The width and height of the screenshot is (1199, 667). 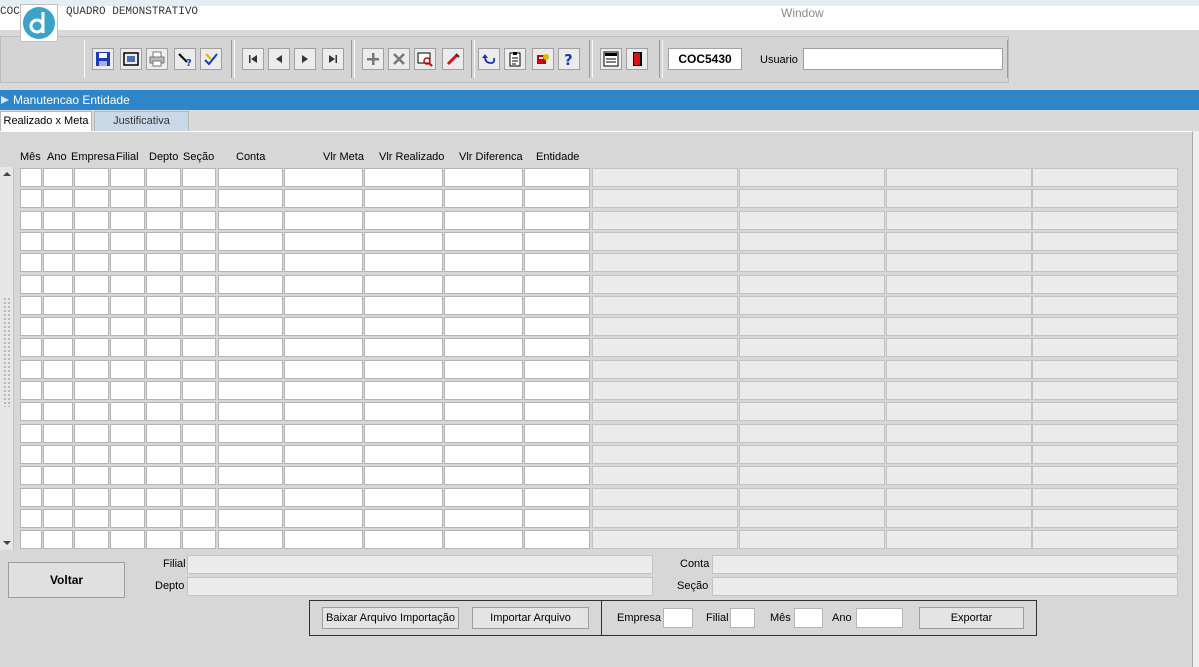 I want to click on help-icon: ?, so click(x=569, y=59).